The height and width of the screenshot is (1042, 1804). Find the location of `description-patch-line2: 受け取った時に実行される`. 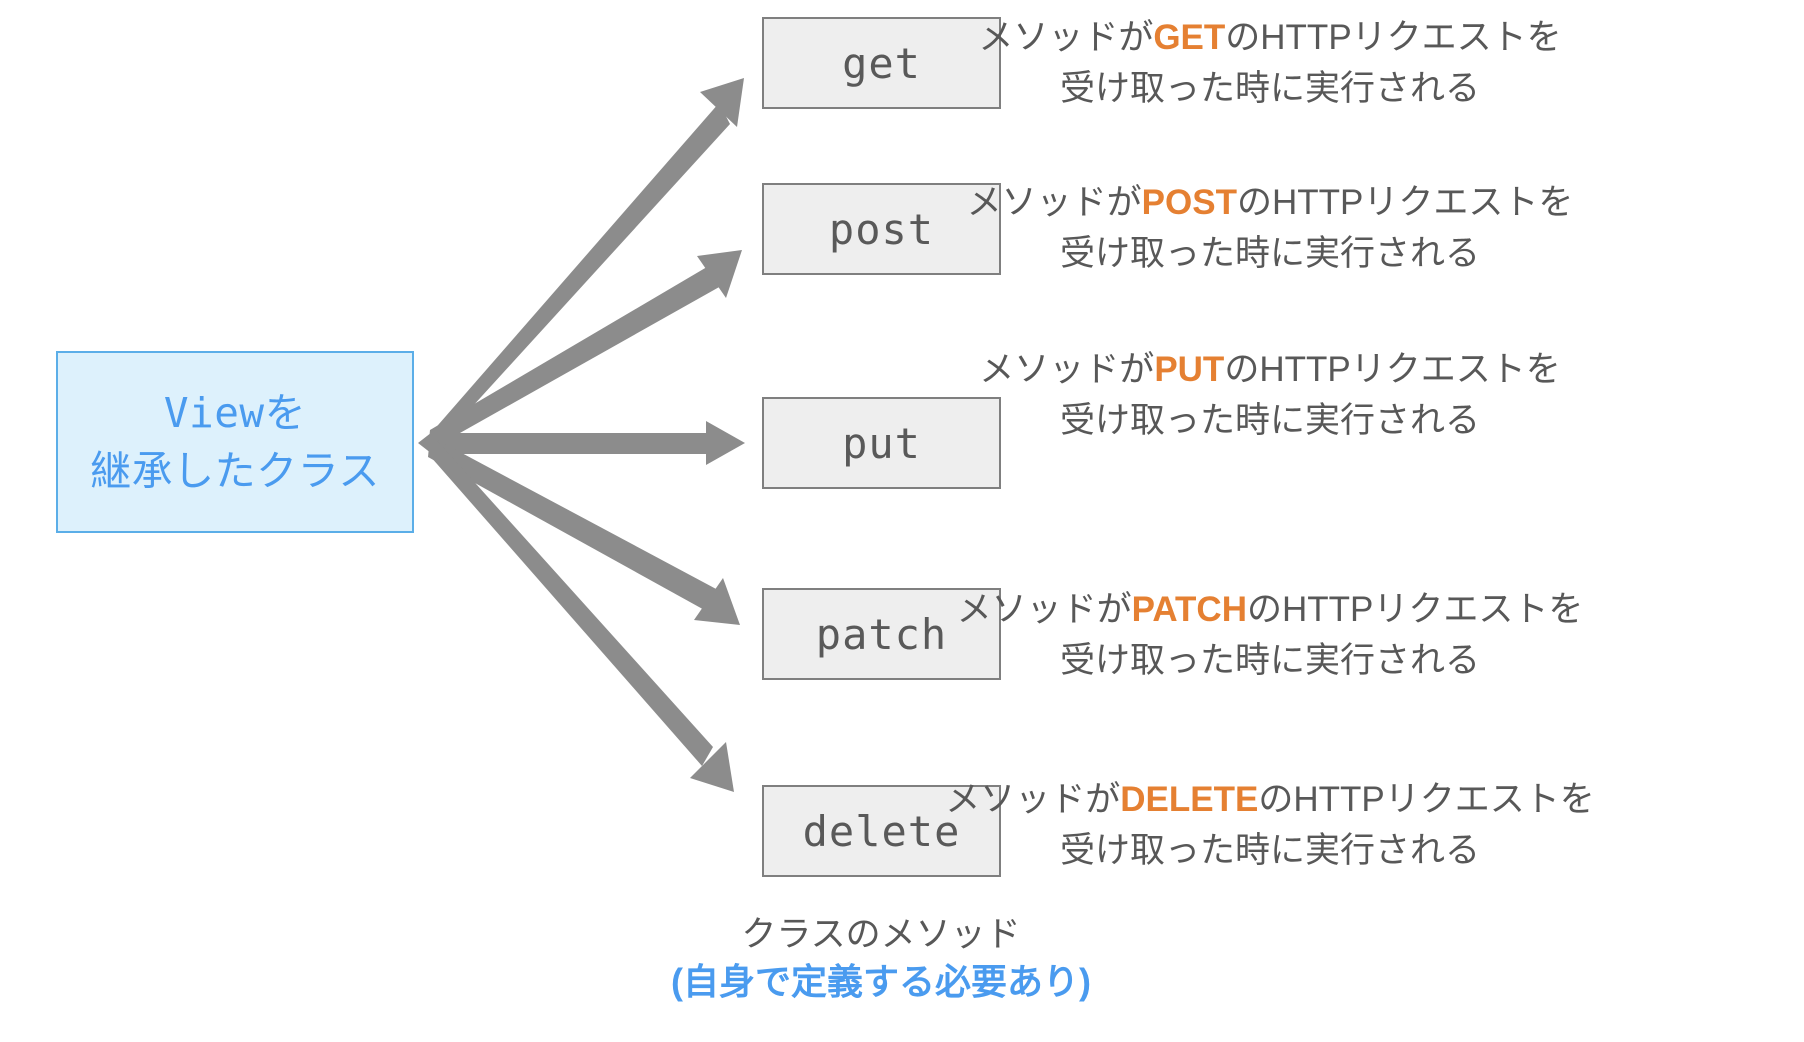

description-patch-line2: 受け取った時に実行される is located at coordinates (1269, 660).